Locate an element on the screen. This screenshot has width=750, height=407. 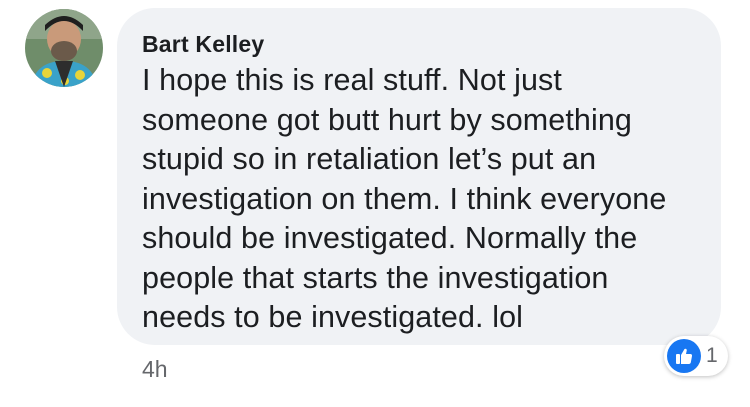
comment-text-line: someone got butt hurt by something is located at coordinates (387, 119).